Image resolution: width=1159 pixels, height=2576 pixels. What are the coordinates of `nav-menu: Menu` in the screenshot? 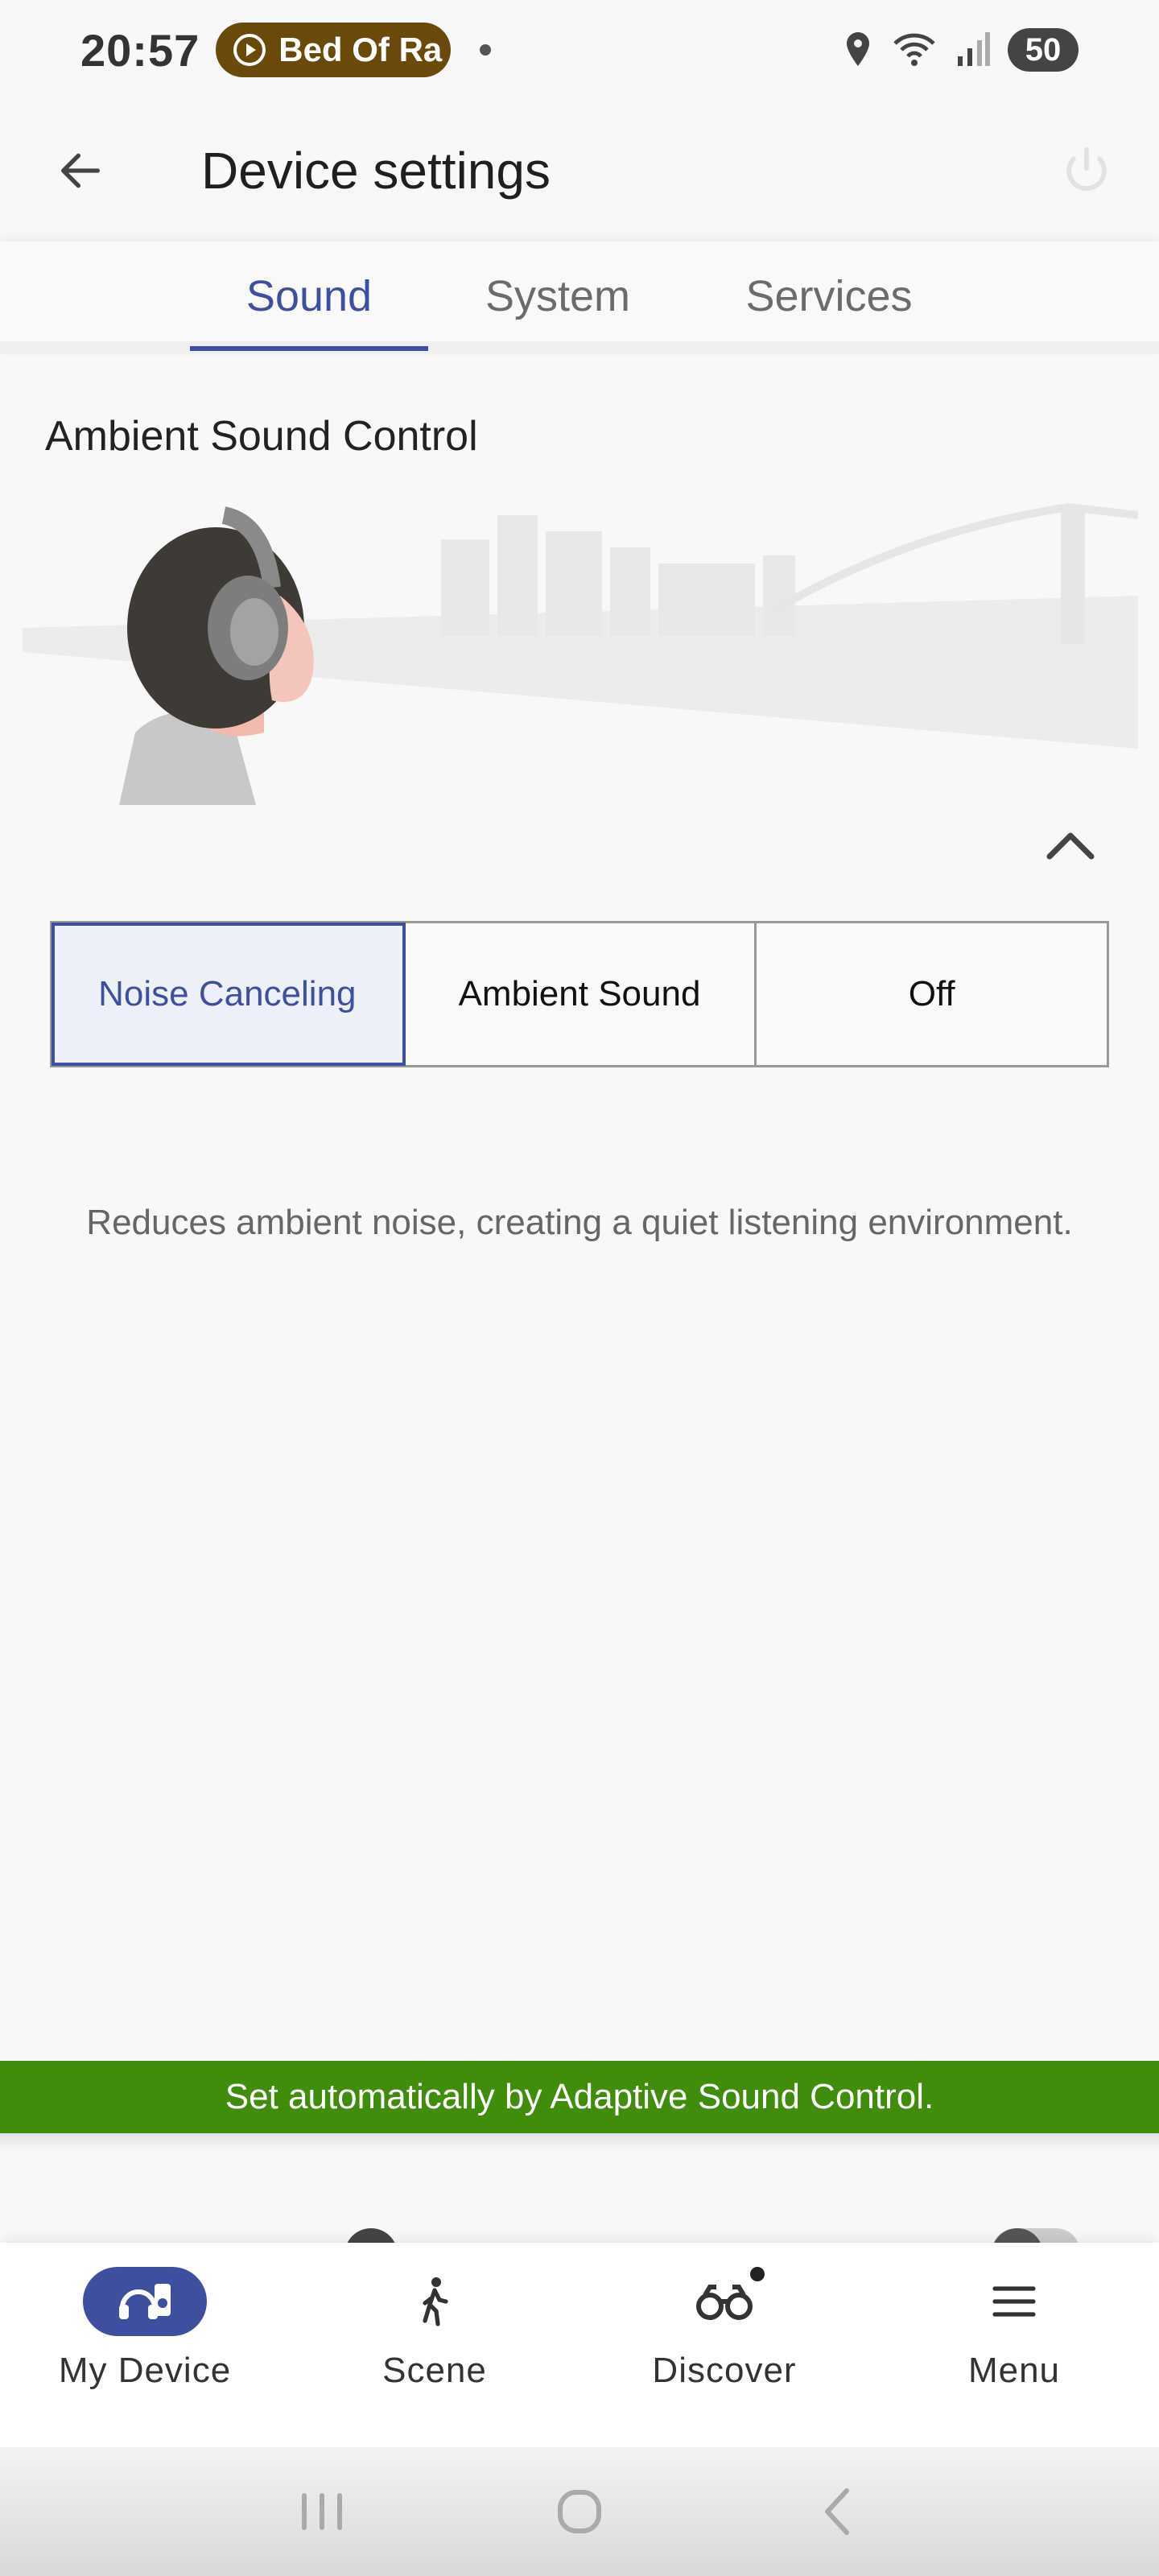 It's located at (1014, 2345).